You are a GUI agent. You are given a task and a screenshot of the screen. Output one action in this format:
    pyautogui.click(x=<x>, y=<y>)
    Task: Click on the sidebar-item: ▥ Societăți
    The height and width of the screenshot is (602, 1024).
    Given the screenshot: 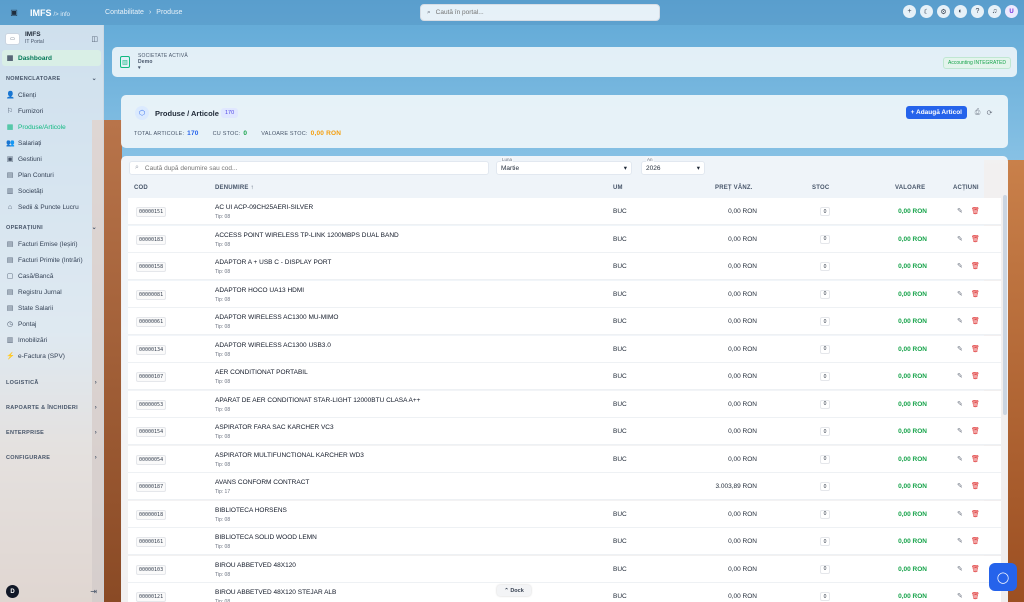 What is the action you would take?
    pyautogui.click(x=51, y=191)
    